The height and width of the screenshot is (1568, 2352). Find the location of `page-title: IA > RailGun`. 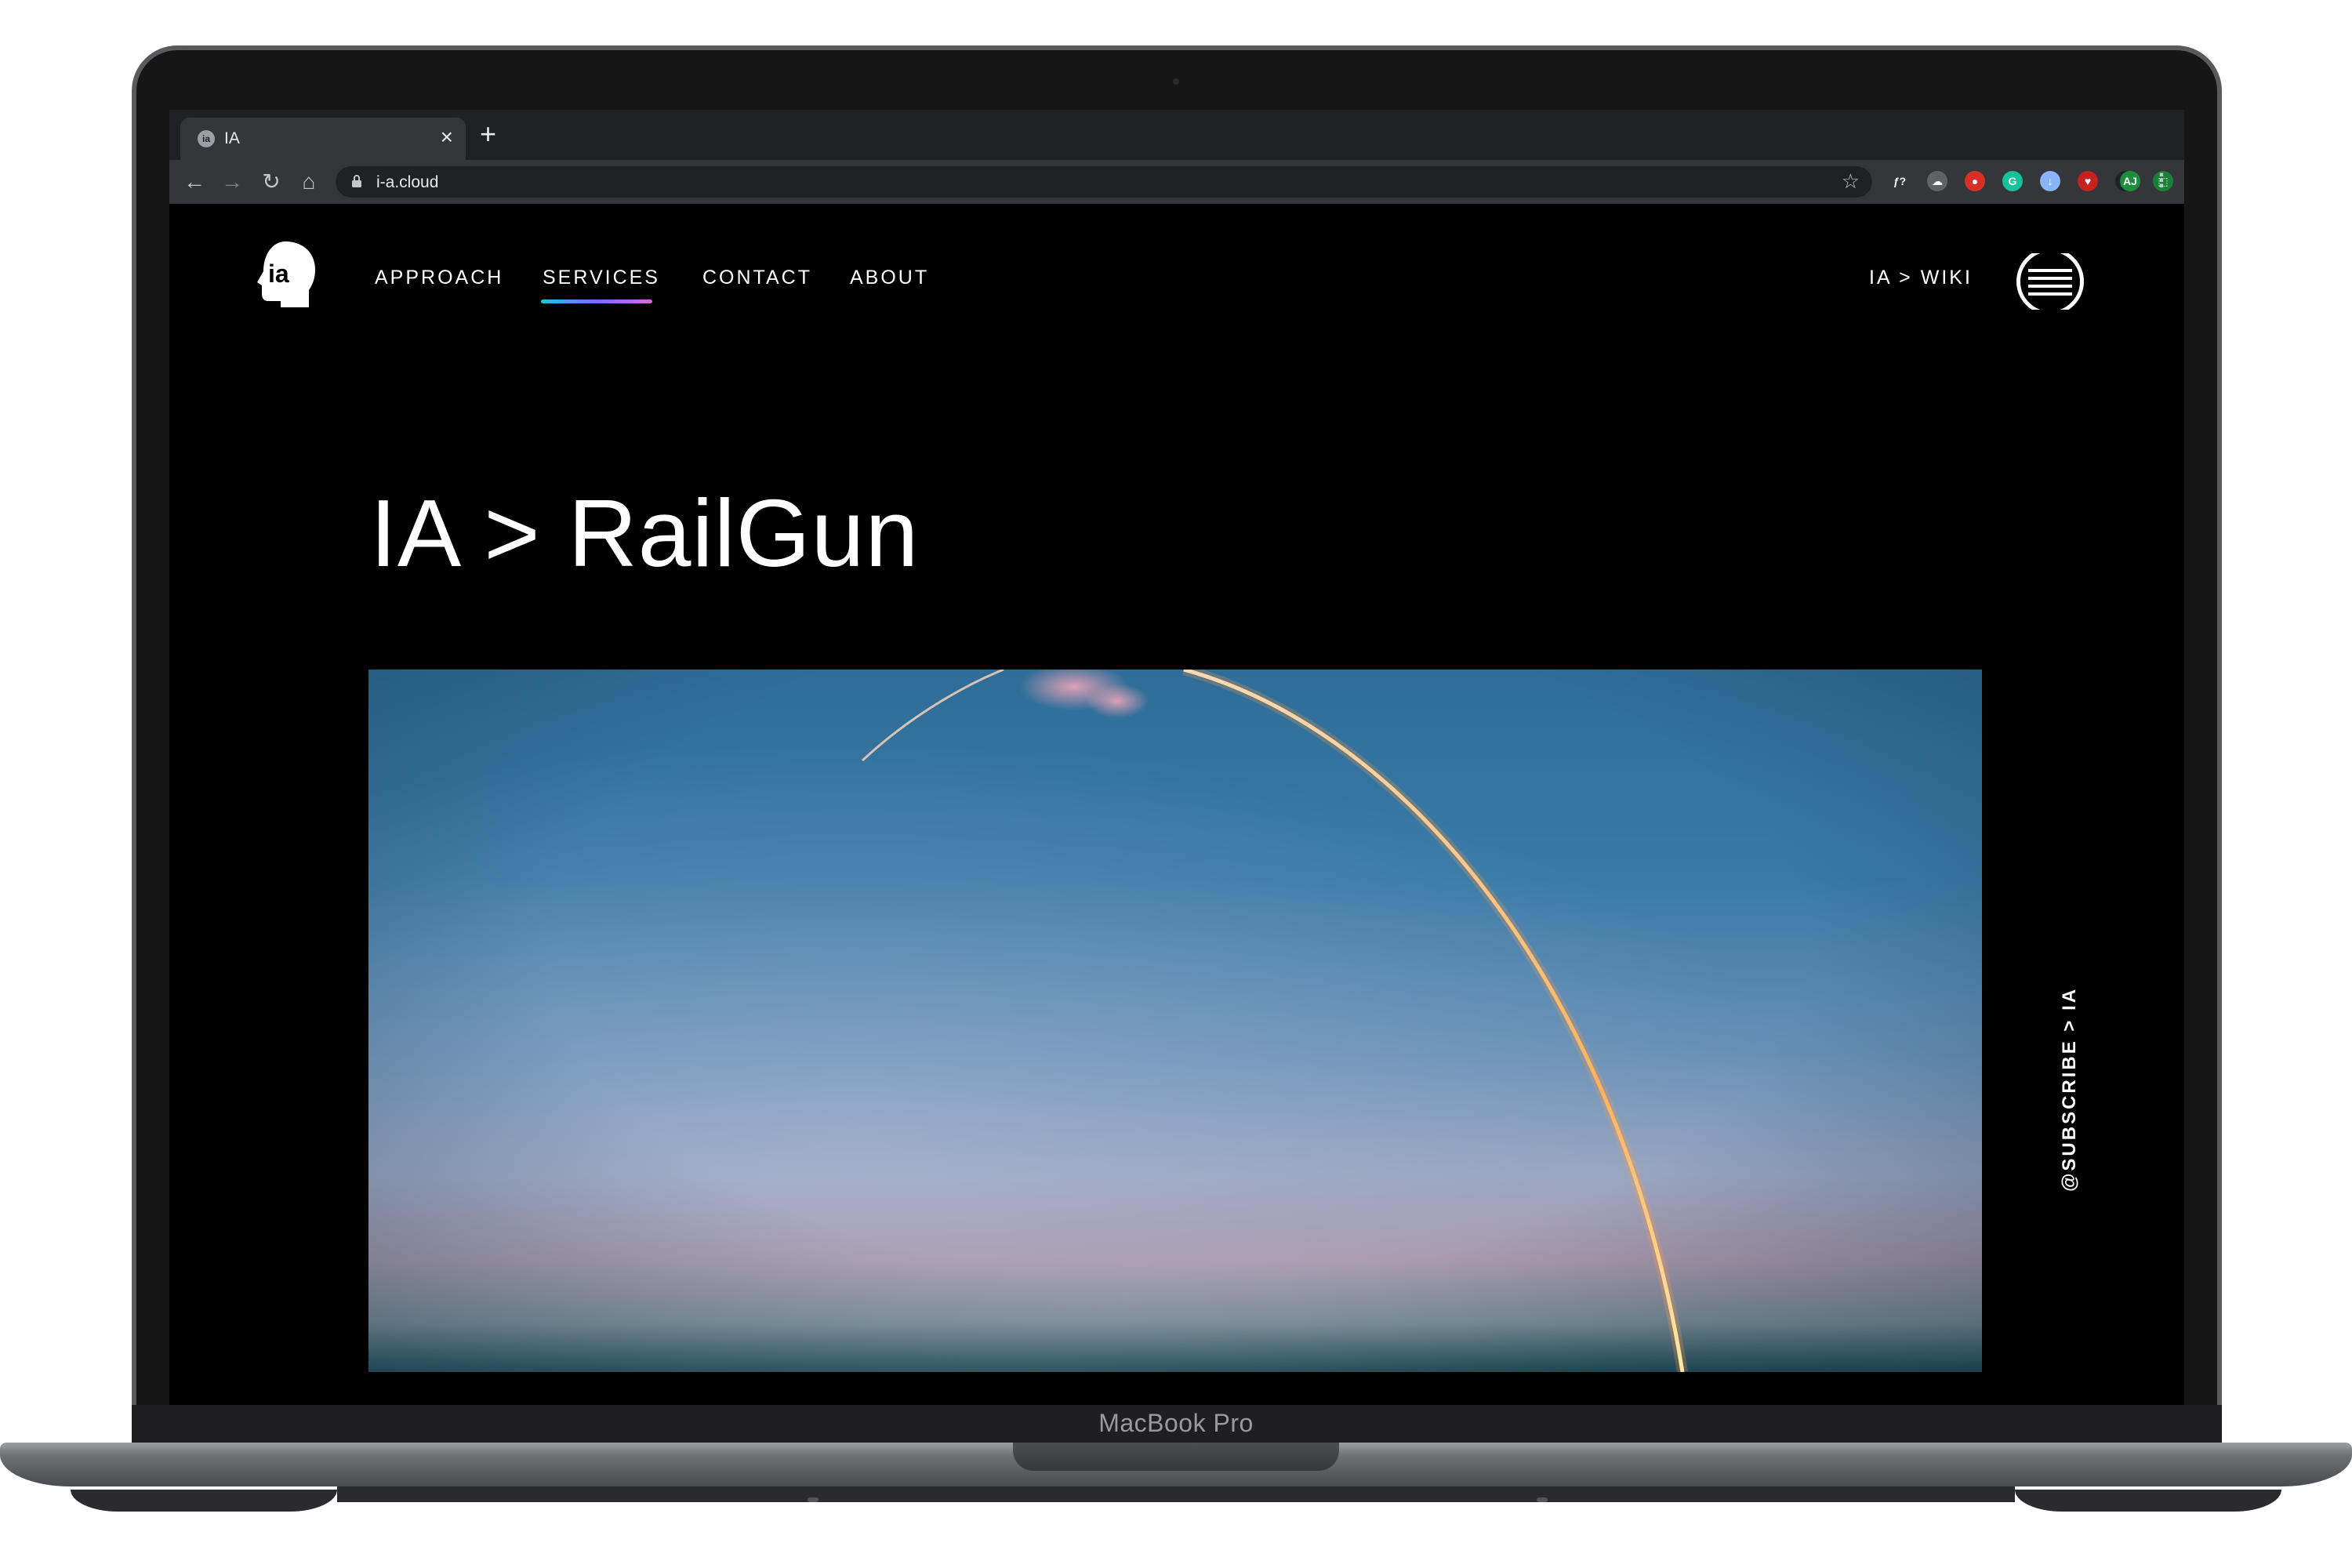

page-title: IA > RailGun is located at coordinates (645, 533).